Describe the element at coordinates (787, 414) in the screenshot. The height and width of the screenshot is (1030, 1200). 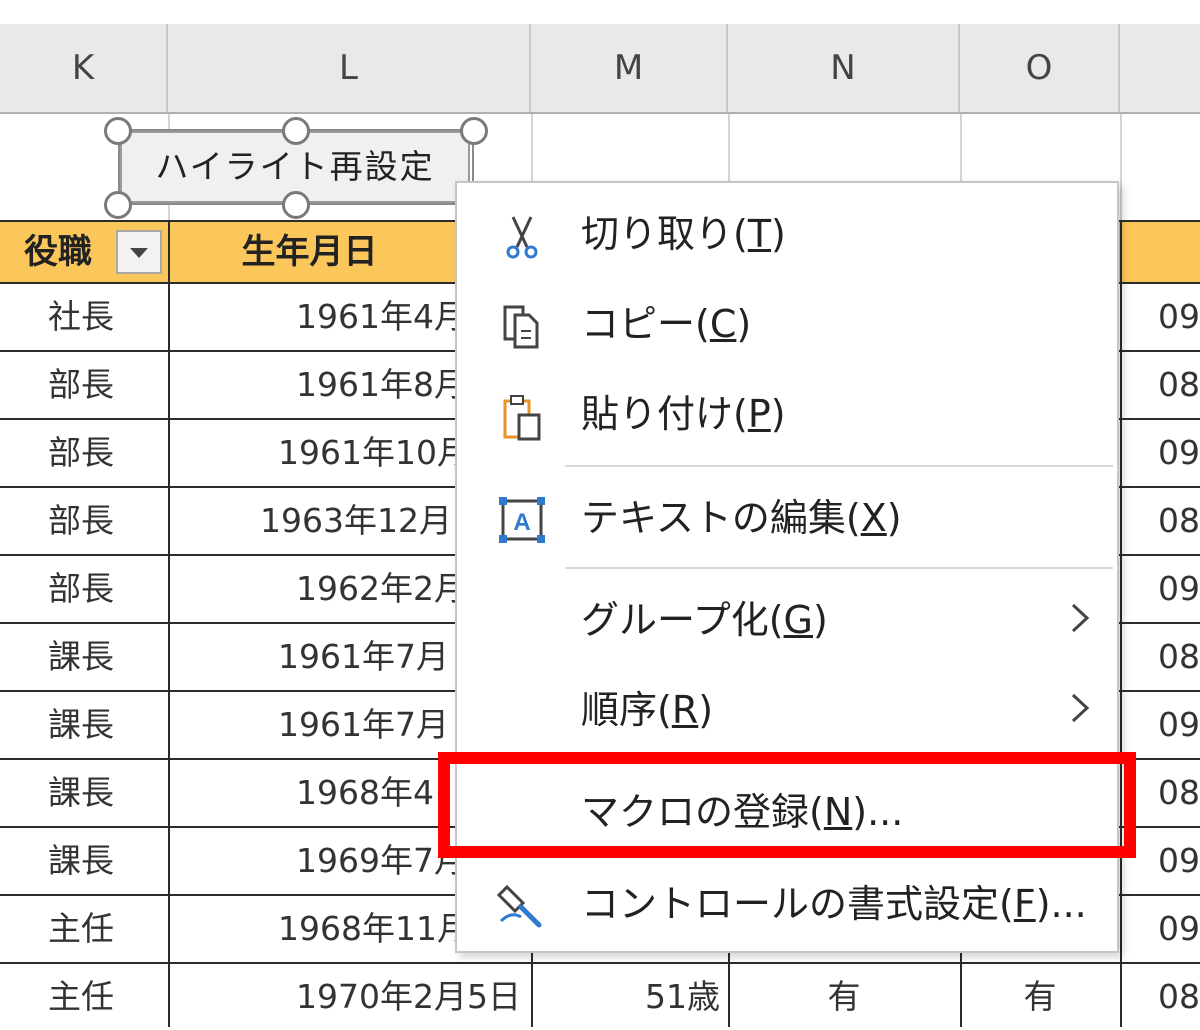
I see `menu-item-paste: 貼り付け(P)` at that location.